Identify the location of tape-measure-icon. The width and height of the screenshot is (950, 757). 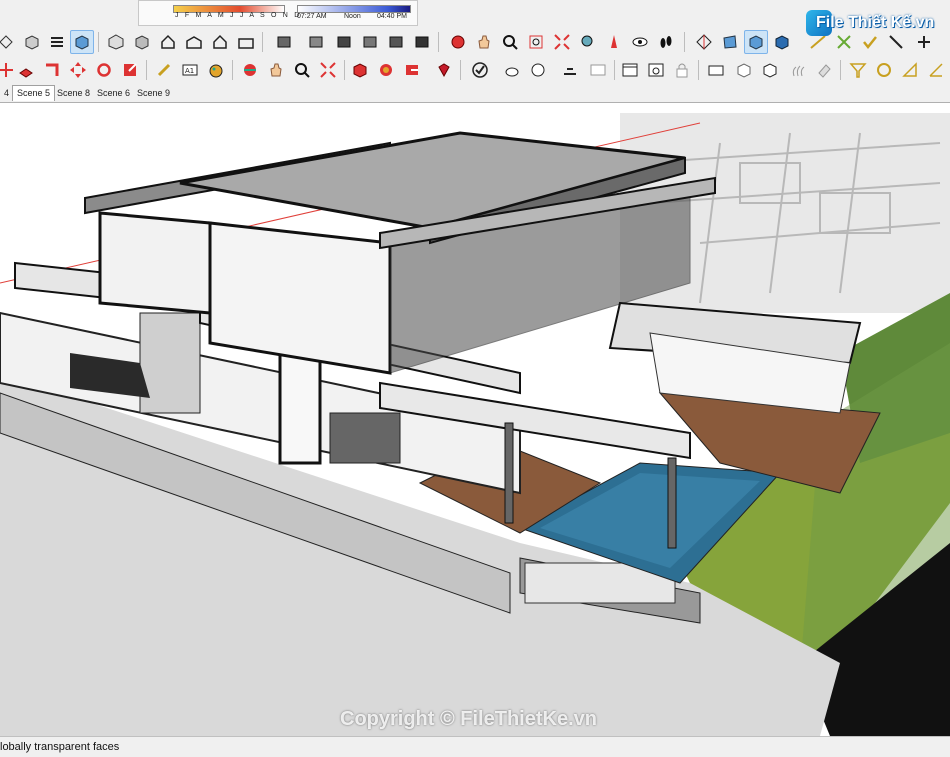
(164, 70).